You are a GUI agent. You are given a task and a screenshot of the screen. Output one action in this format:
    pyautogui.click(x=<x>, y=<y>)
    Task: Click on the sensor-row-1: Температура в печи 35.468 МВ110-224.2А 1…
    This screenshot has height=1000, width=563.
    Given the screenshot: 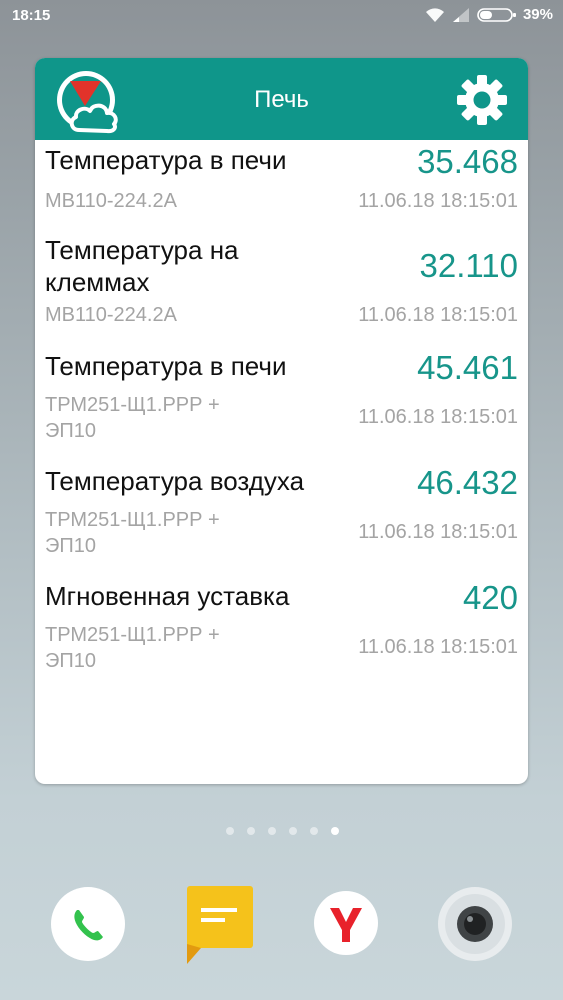 What is the action you would take?
    pyautogui.click(x=281, y=179)
    